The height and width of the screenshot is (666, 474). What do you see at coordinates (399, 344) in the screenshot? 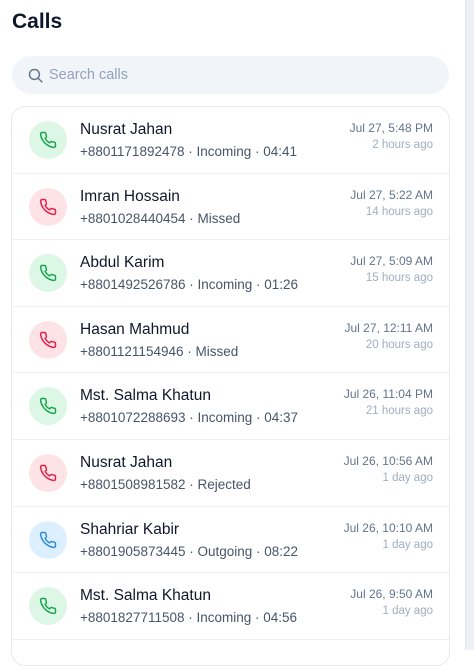
I see `call-relative-time: 20 hours ago` at bounding box center [399, 344].